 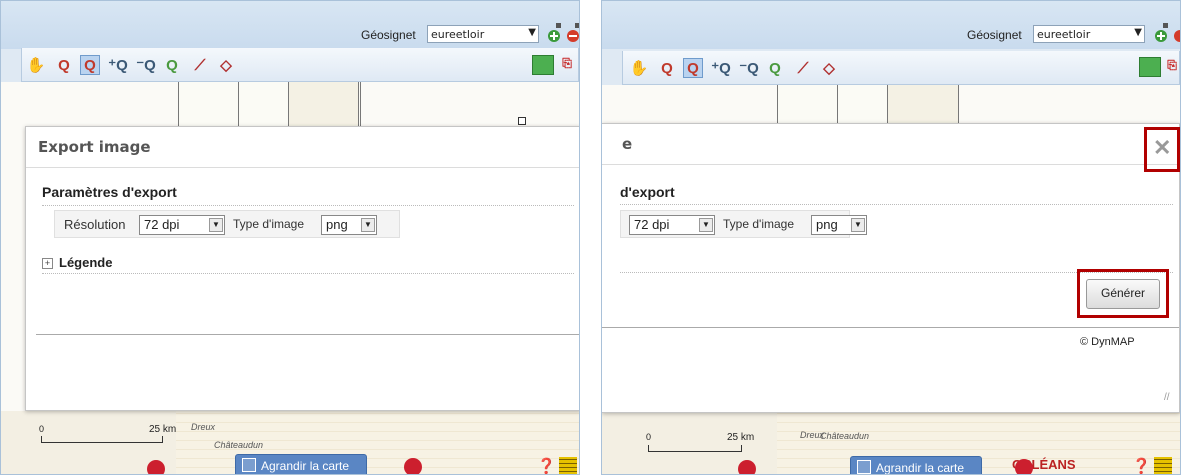 What do you see at coordinates (227, 224) in the screenshot?
I see `export-params-box: Résolution 72 dpi ▼ Type d'image png ▼` at bounding box center [227, 224].